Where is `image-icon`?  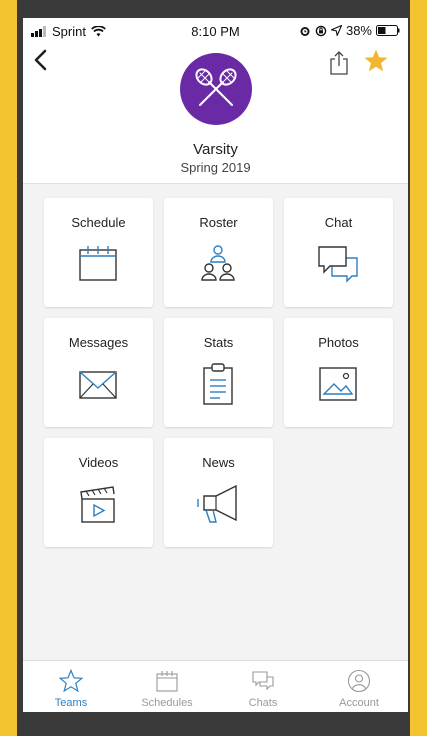 image-icon is located at coordinates (338, 384).